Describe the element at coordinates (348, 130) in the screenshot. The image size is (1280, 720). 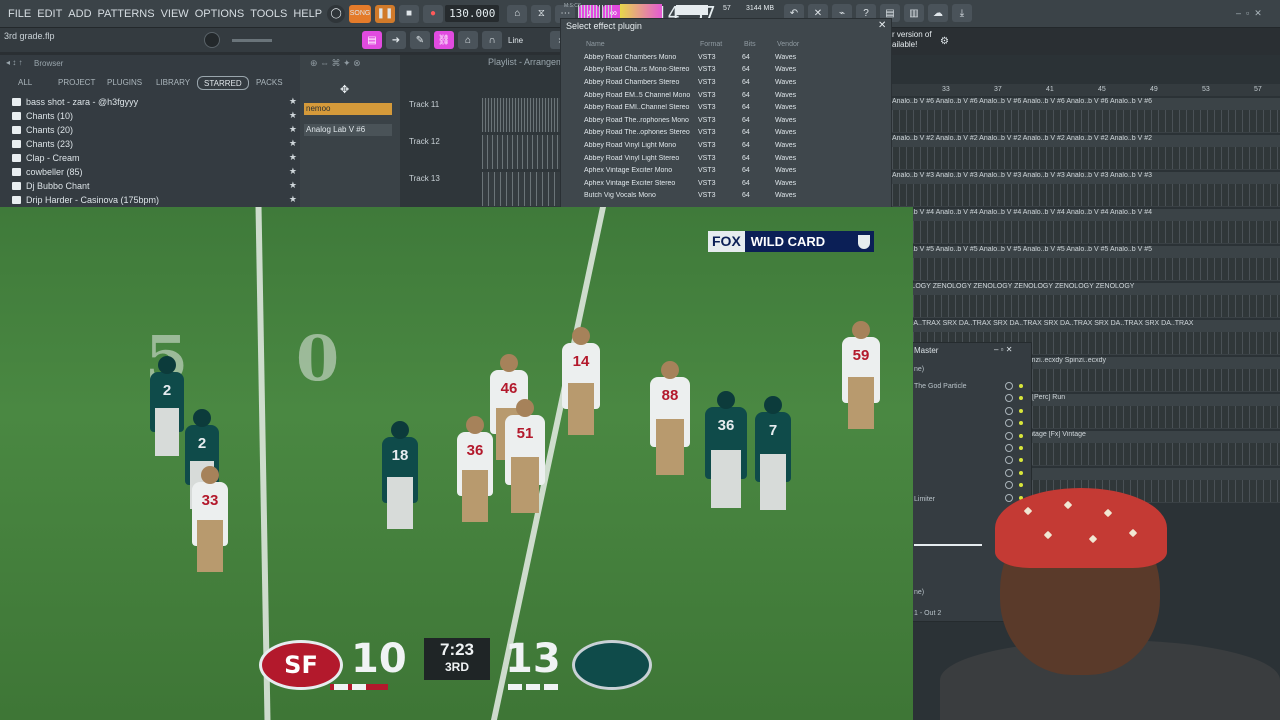
I see `channel-row-analog-lab: Analog Lab V #6` at that location.